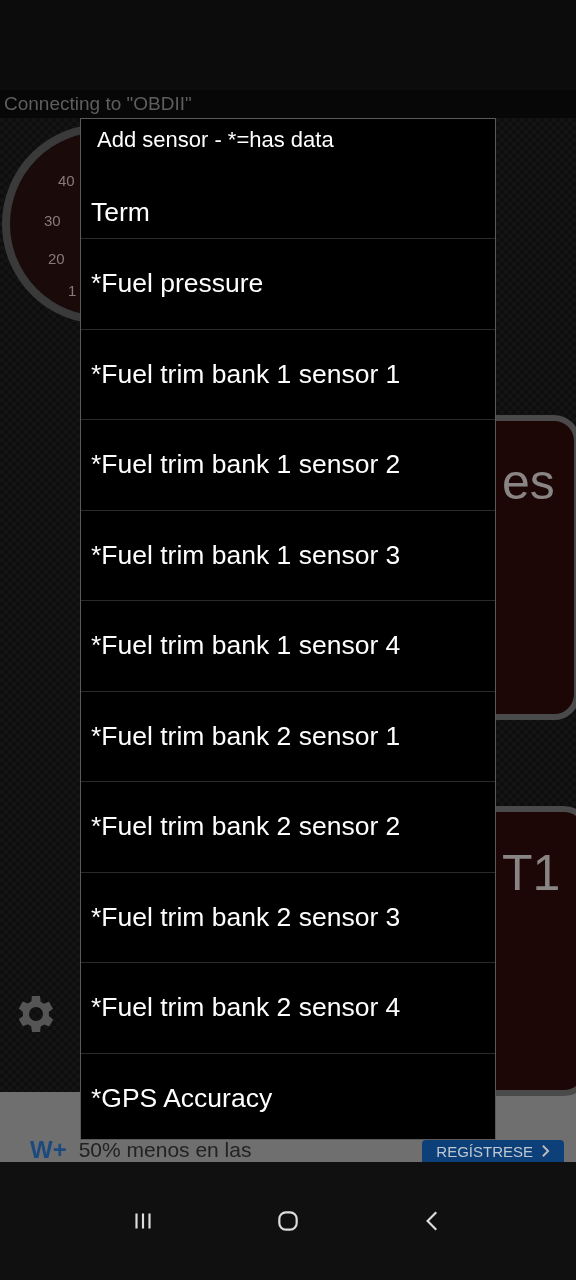 This screenshot has height=1280, width=576. What do you see at coordinates (288, 374) in the screenshot?
I see `sensor-list-item: *Fuel trim bank 1 sensor 1` at bounding box center [288, 374].